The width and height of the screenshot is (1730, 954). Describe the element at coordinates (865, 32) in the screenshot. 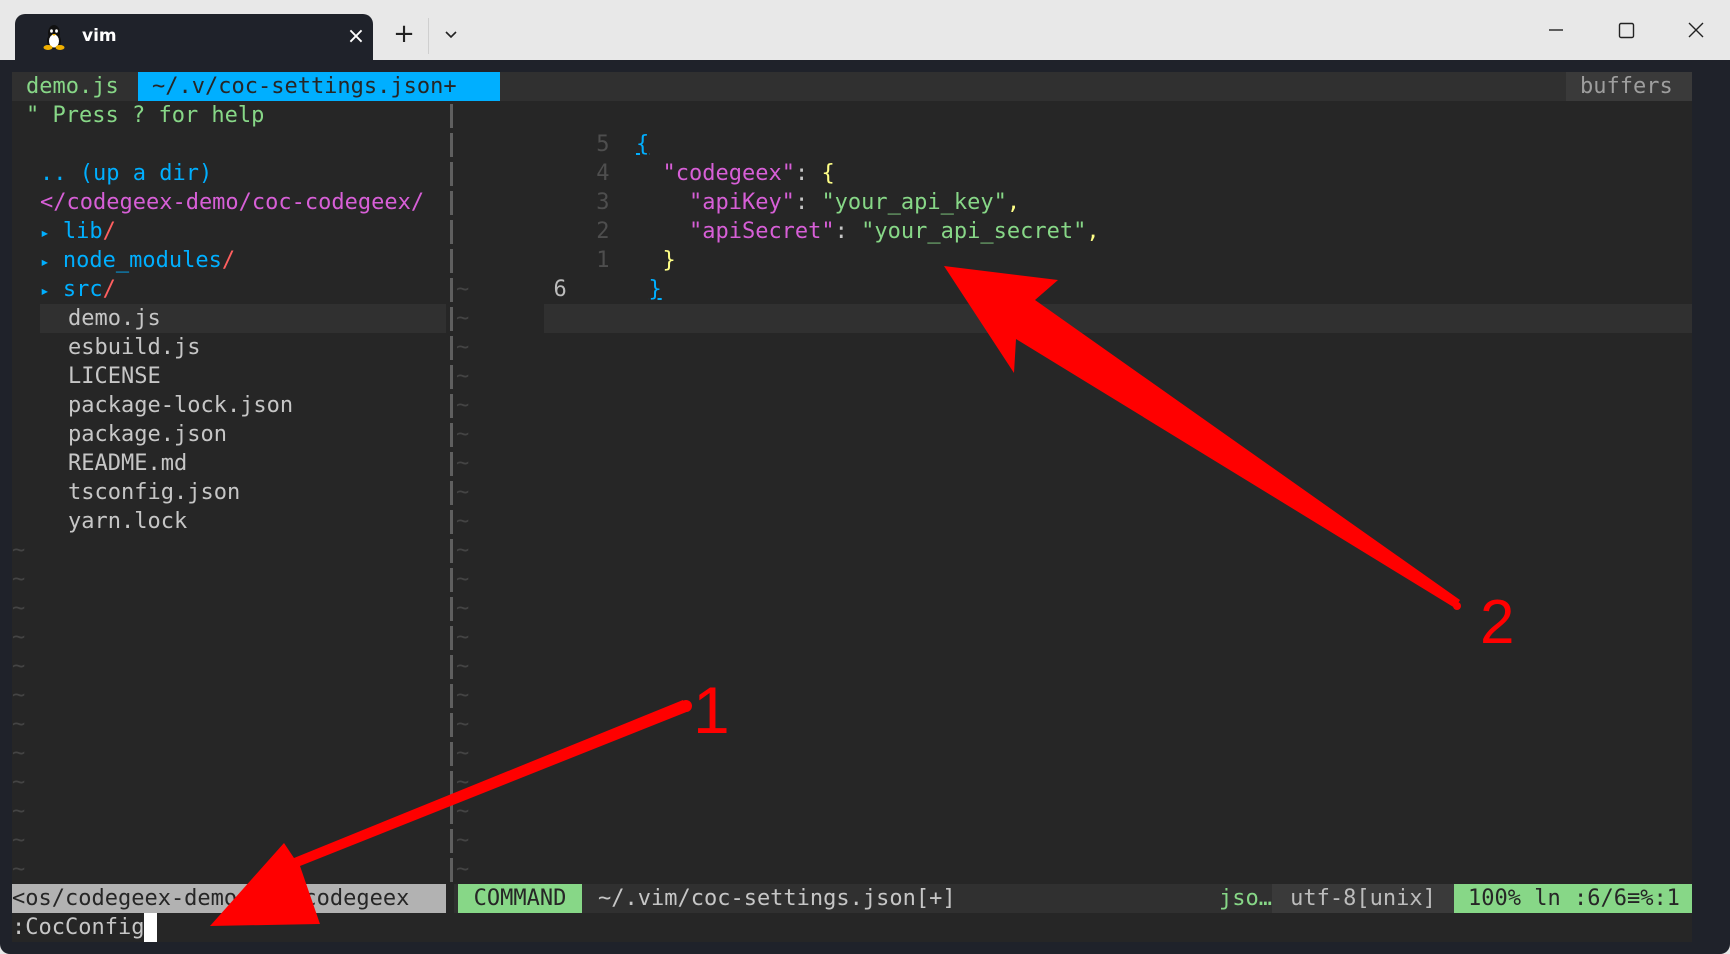

I see `window-titlebar: vim × +` at that location.